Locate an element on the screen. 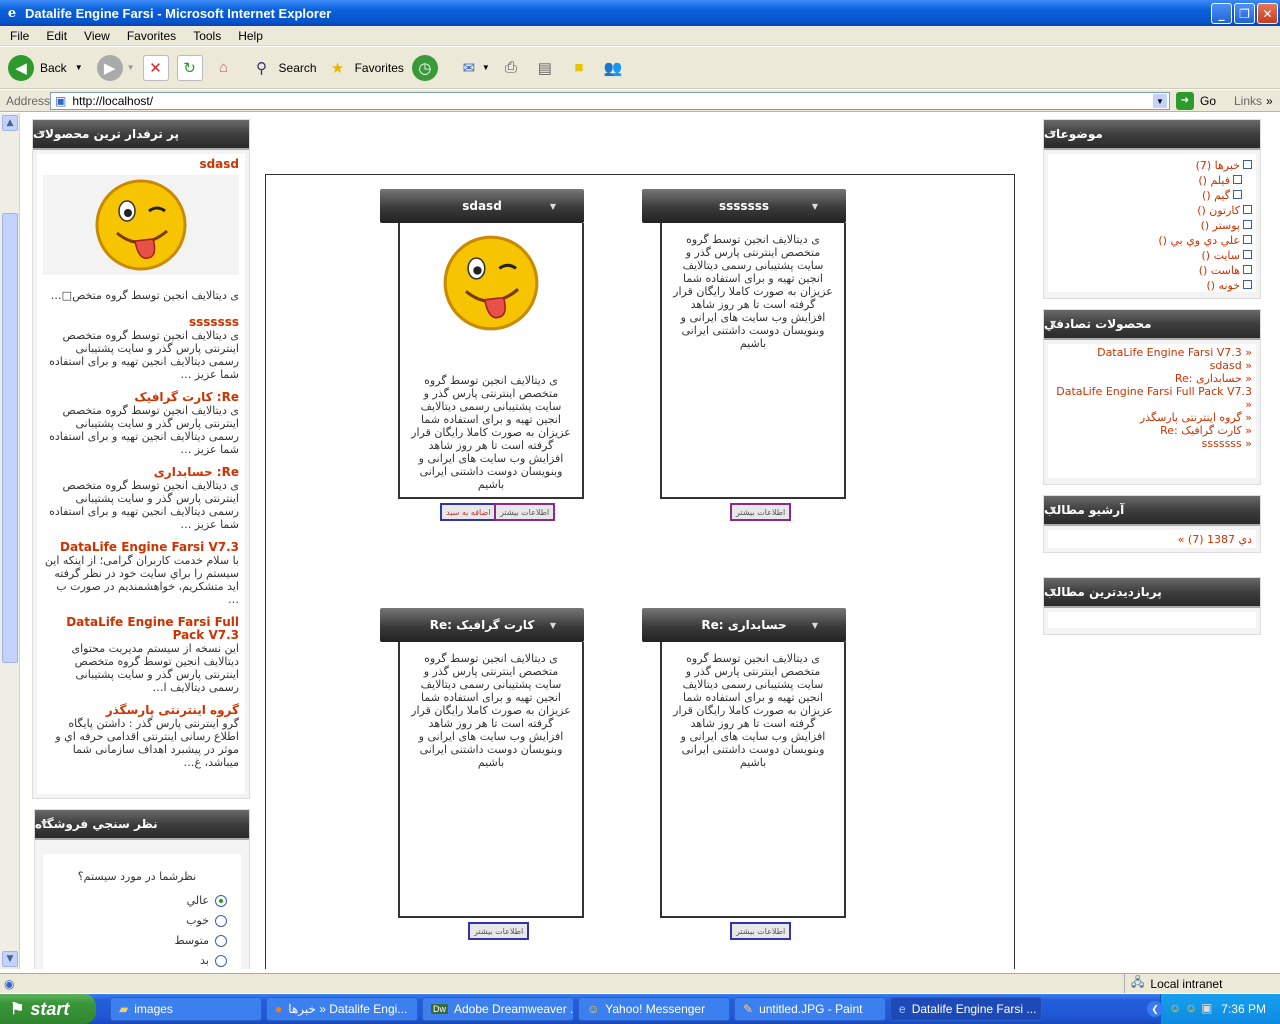 The height and width of the screenshot is (1024, 1280). task-images: ▰ images is located at coordinates (186, 1009).